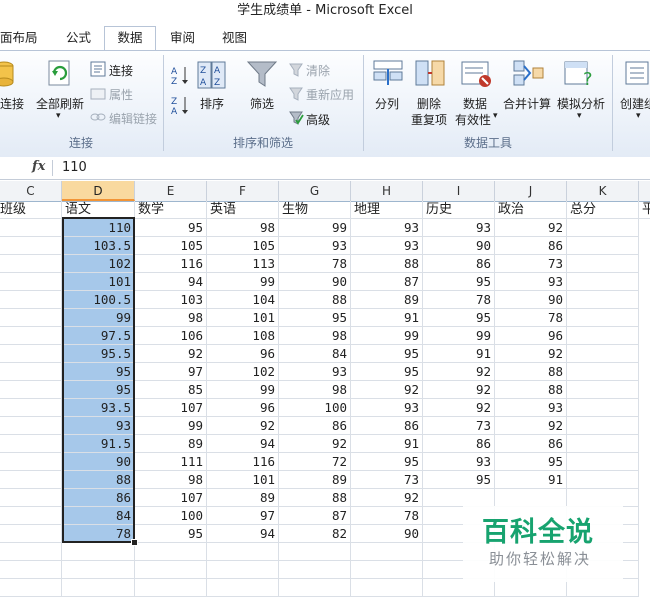  I want to click on cell-biology: 88, so click(315, 498).